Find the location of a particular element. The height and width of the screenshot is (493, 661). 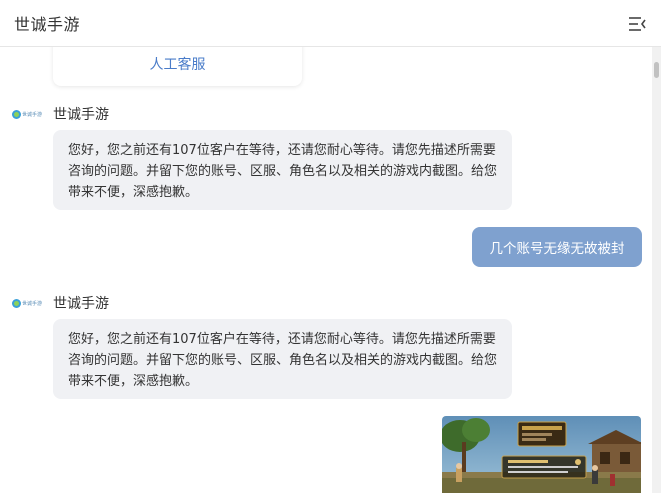

chat-header: 世诚手游 is located at coordinates (330, 23).